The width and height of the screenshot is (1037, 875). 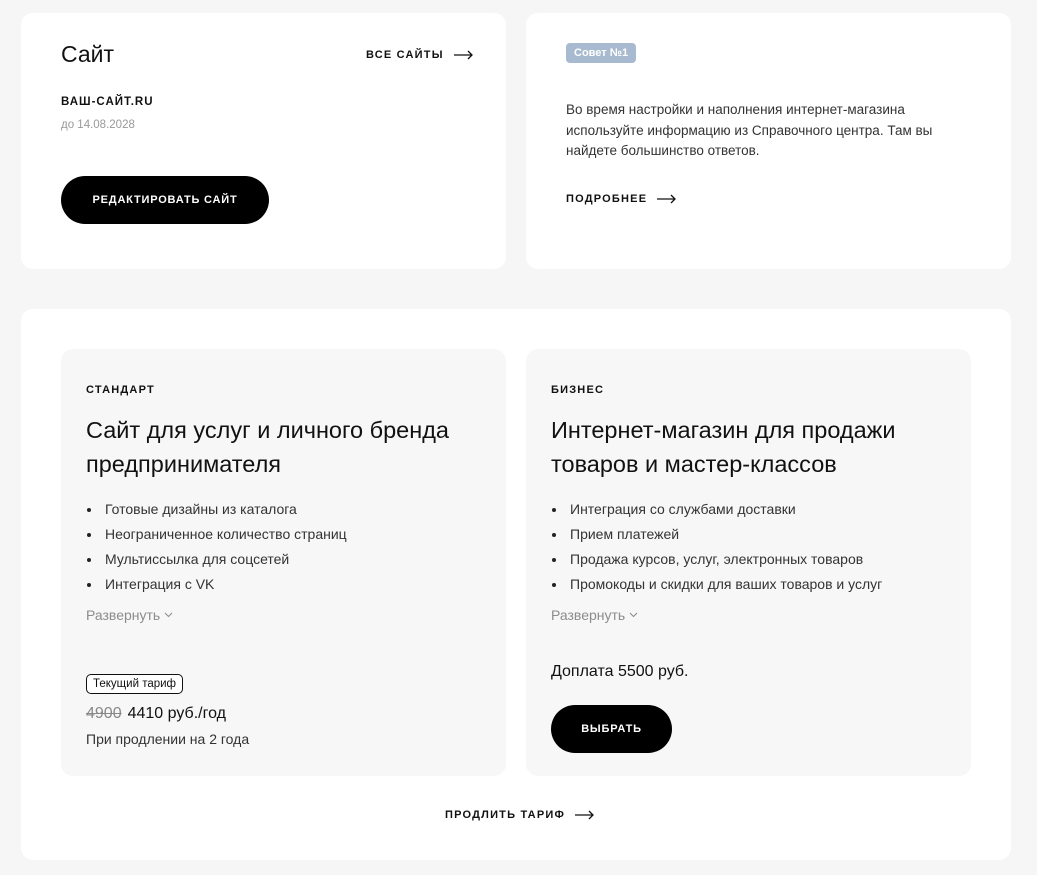 I want to click on select-plan-button: ВЫБРАТЬ, so click(x=611, y=729).